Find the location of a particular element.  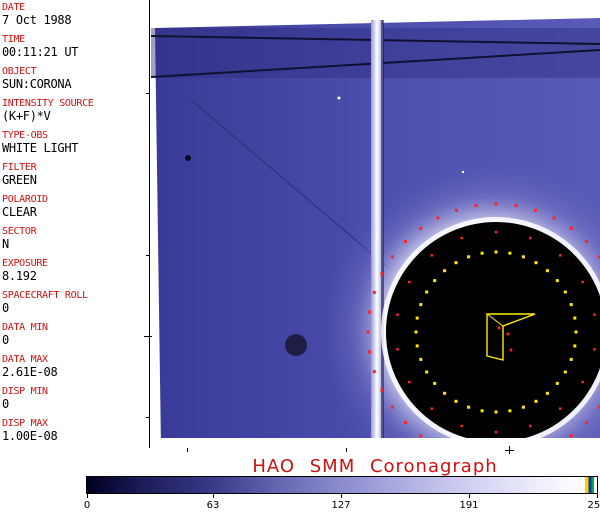

filter-field: FILTER GREEN is located at coordinates (19, 174).